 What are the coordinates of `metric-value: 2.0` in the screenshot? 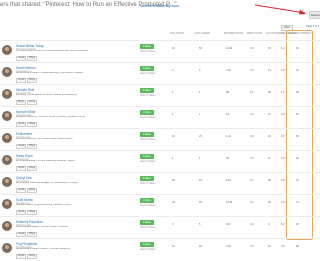 It's located at (252, 158).